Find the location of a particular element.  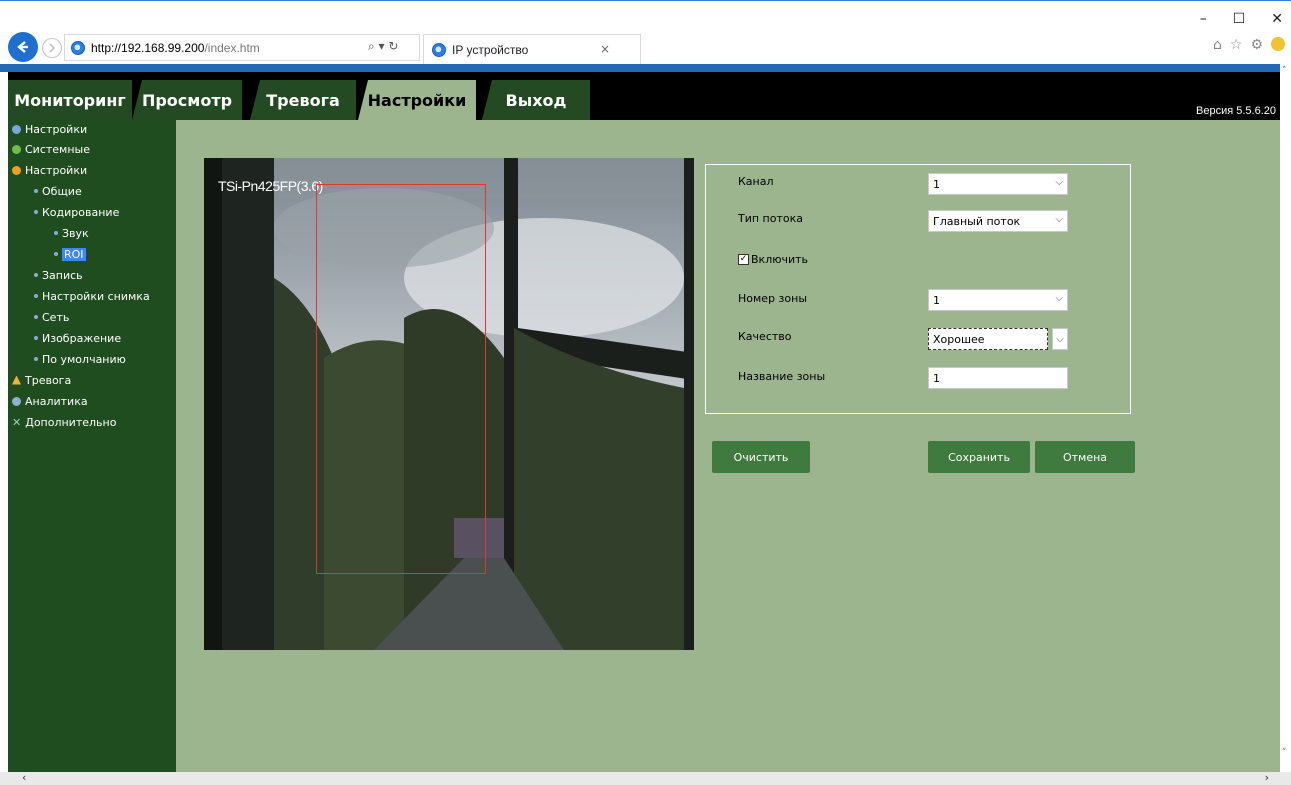

sidebar-item-extra: ✕ Дополнительно is located at coordinates (64, 422).